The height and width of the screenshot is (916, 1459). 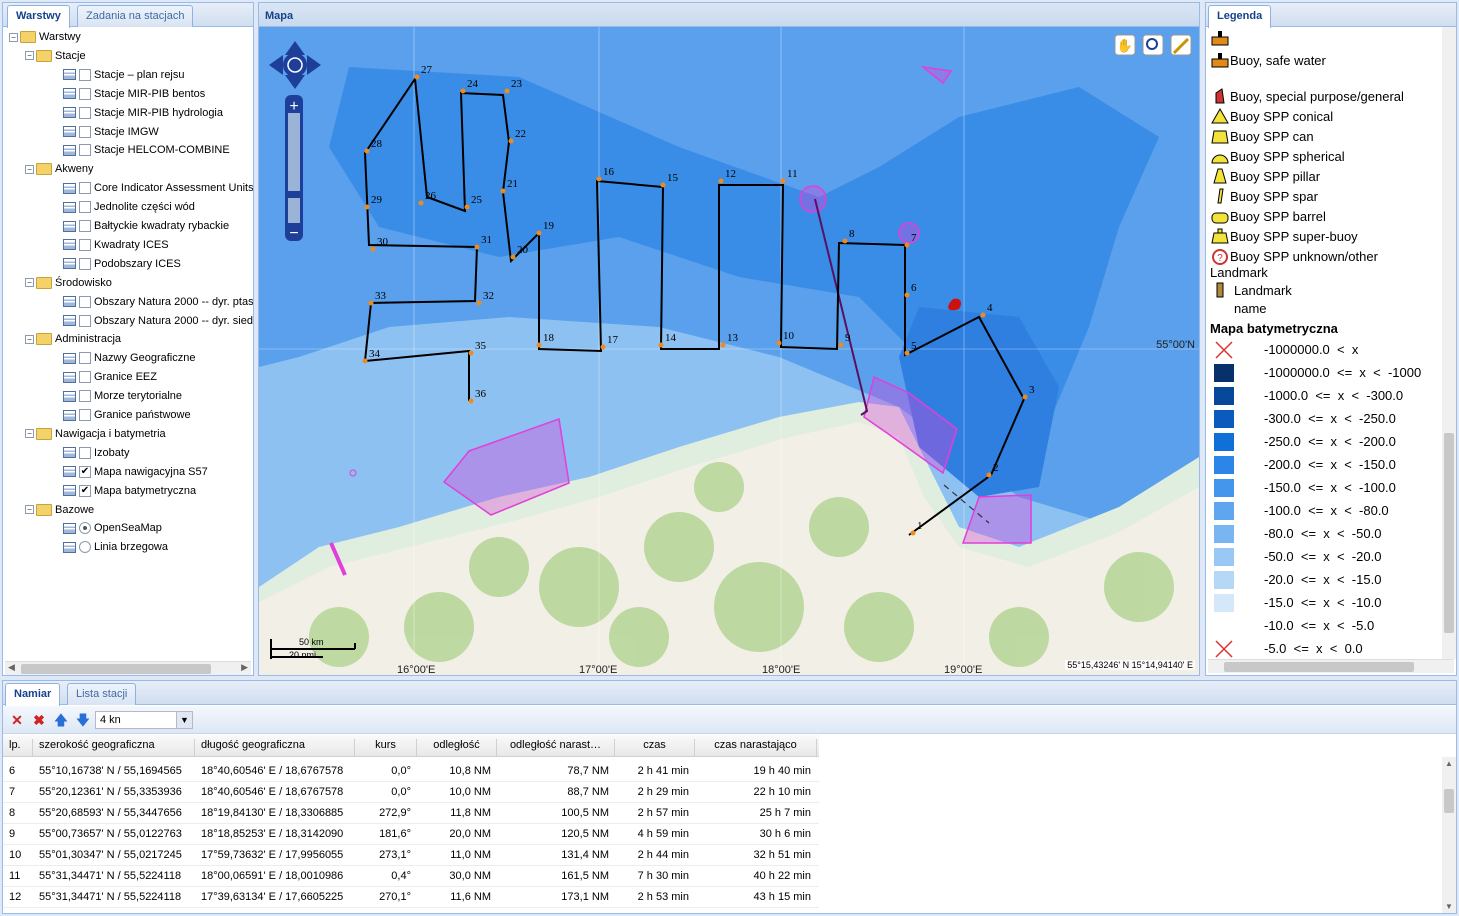 I want to click on tree-layer-item: Jednolite części wód, so click(x=118, y=207).